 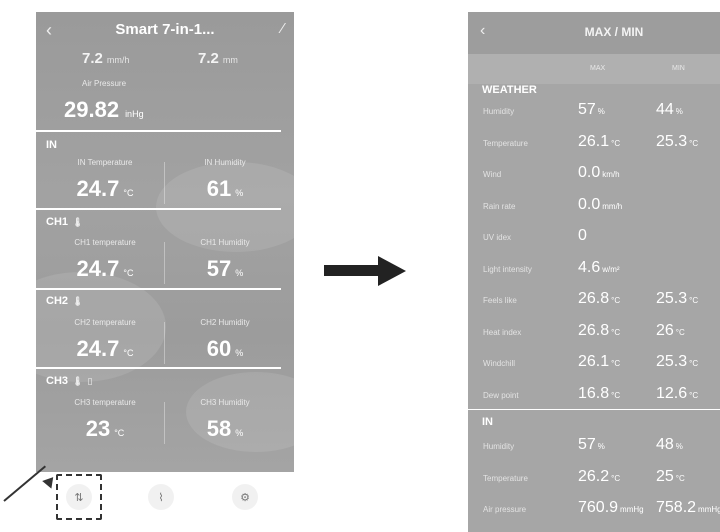 I want to click on section-title-in: IN, so click(x=51, y=145).